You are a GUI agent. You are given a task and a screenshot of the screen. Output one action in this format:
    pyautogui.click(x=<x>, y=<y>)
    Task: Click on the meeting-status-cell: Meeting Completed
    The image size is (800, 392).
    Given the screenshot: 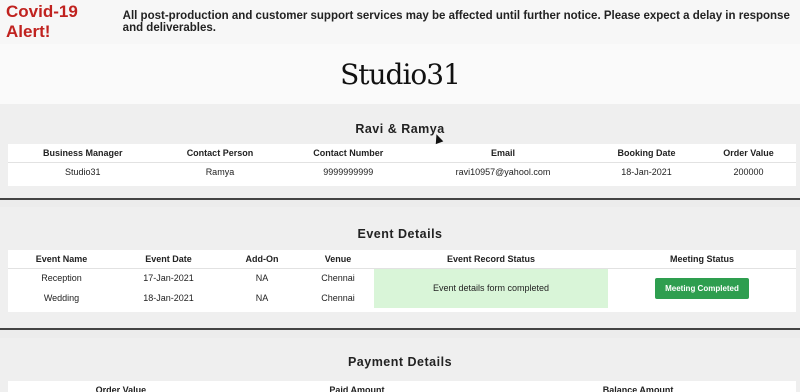 What is the action you would take?
    pyautogui.click(x=702, y=288)
    